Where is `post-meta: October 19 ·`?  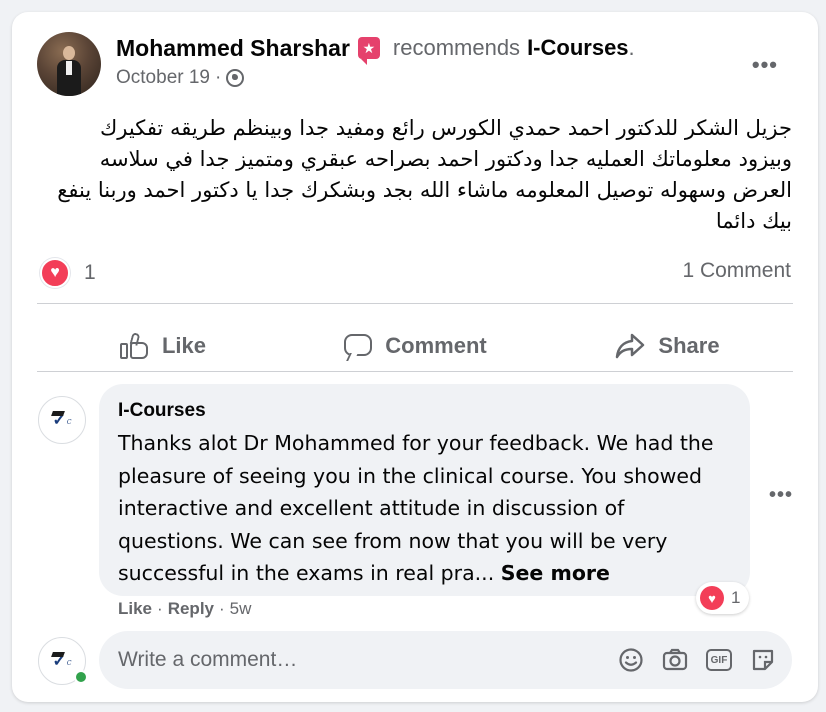 post-meta: October 19 · is located at coordinates (180, 78).